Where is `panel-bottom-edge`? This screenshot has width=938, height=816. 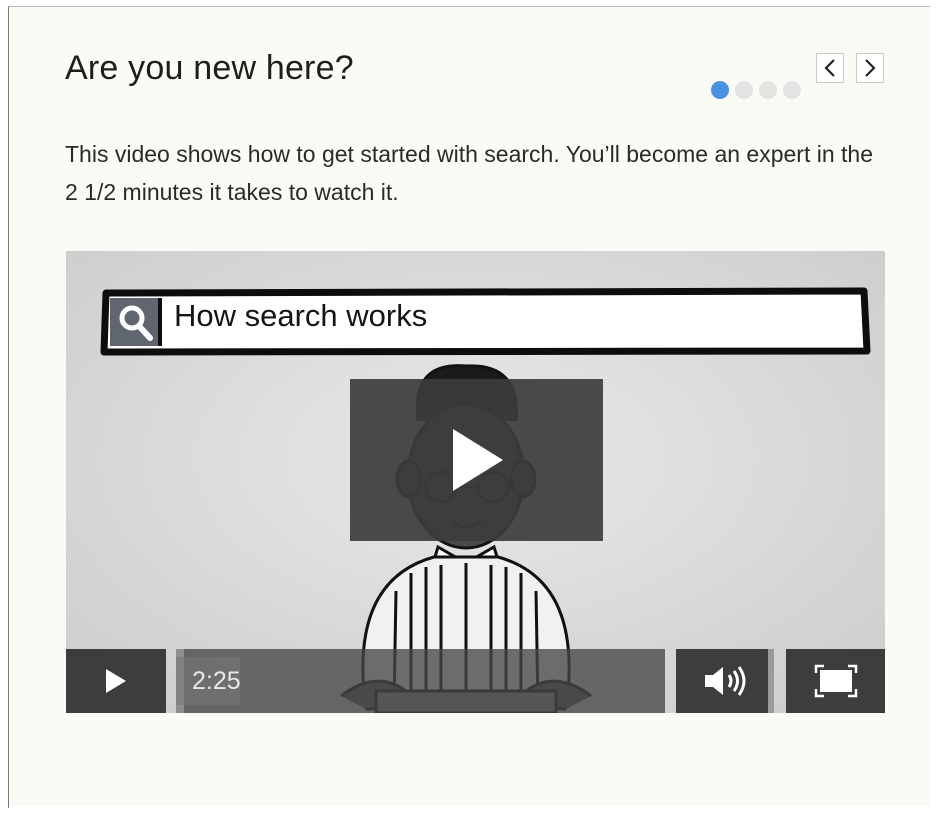 panel-bottom-edge is located at coordinates (469, 811).